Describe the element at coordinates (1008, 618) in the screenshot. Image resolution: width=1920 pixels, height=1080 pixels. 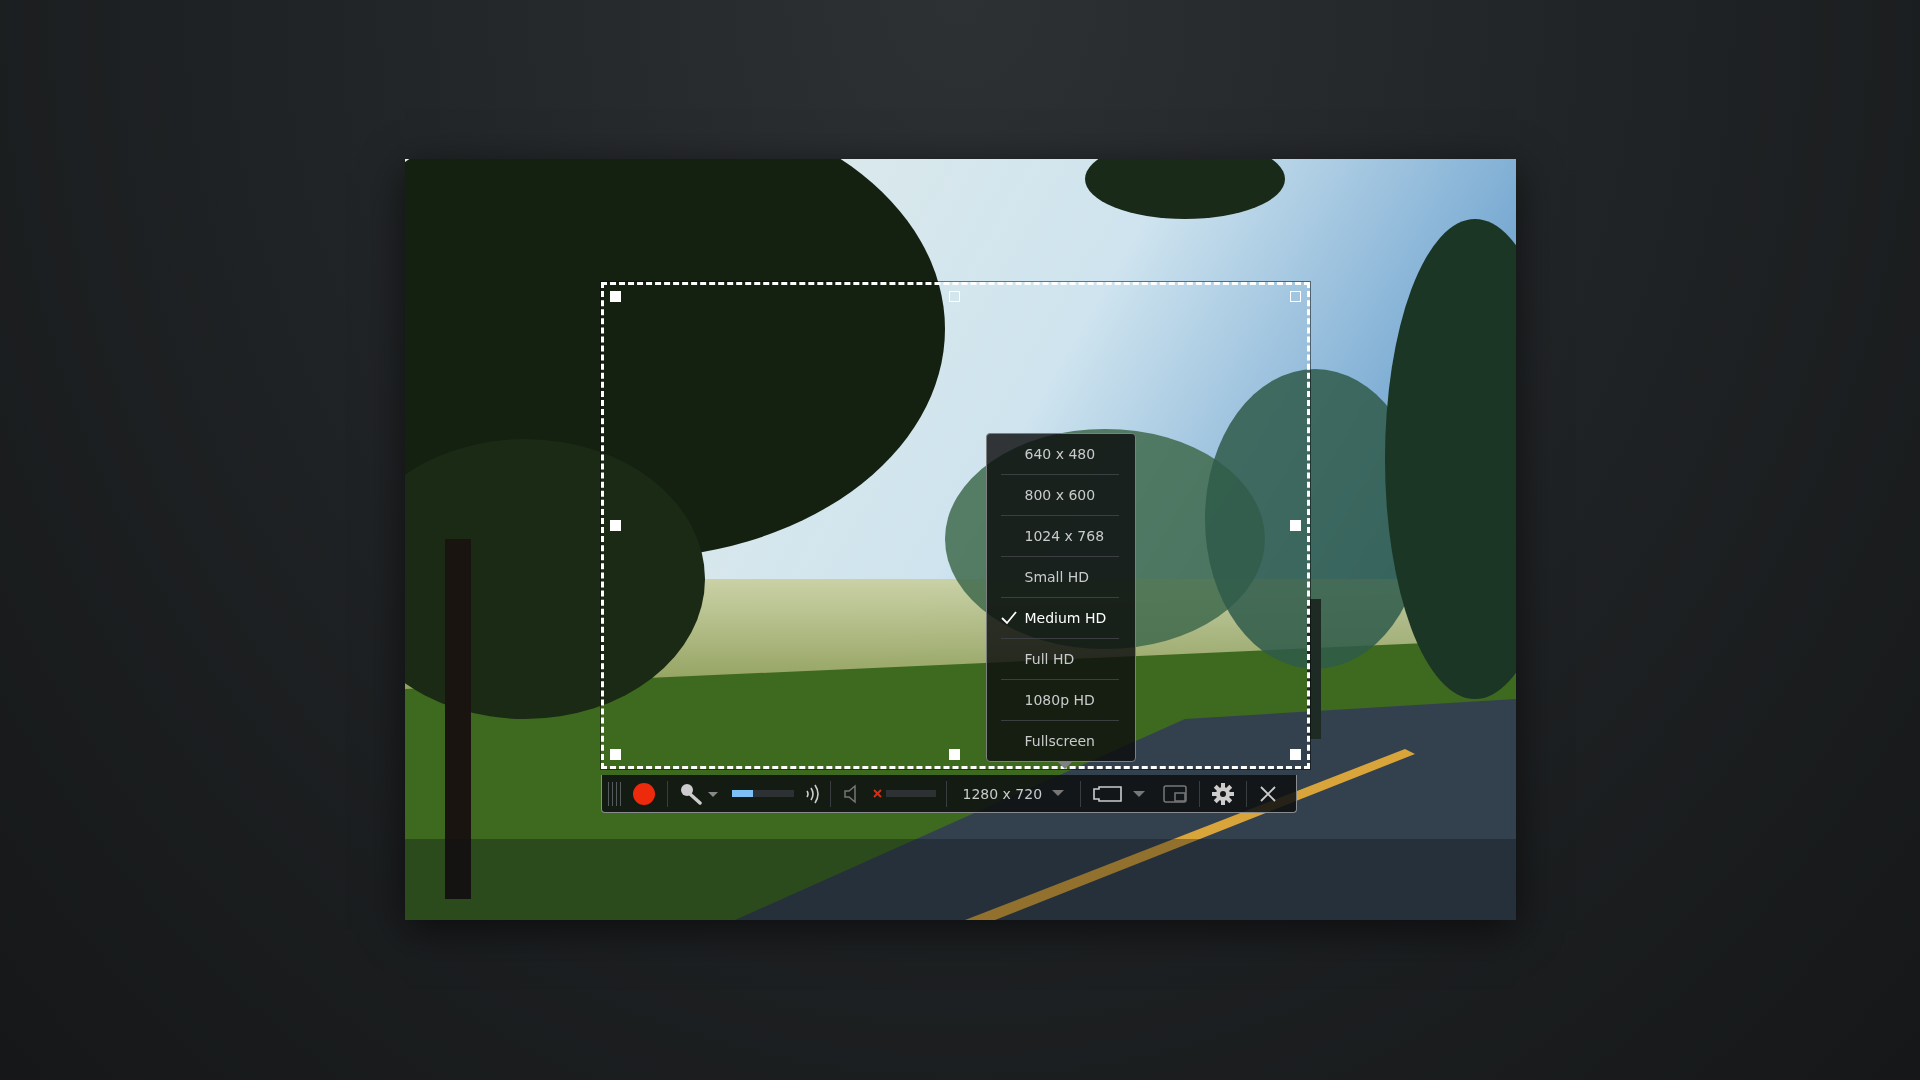
I see `checkmark-icon` at that location.